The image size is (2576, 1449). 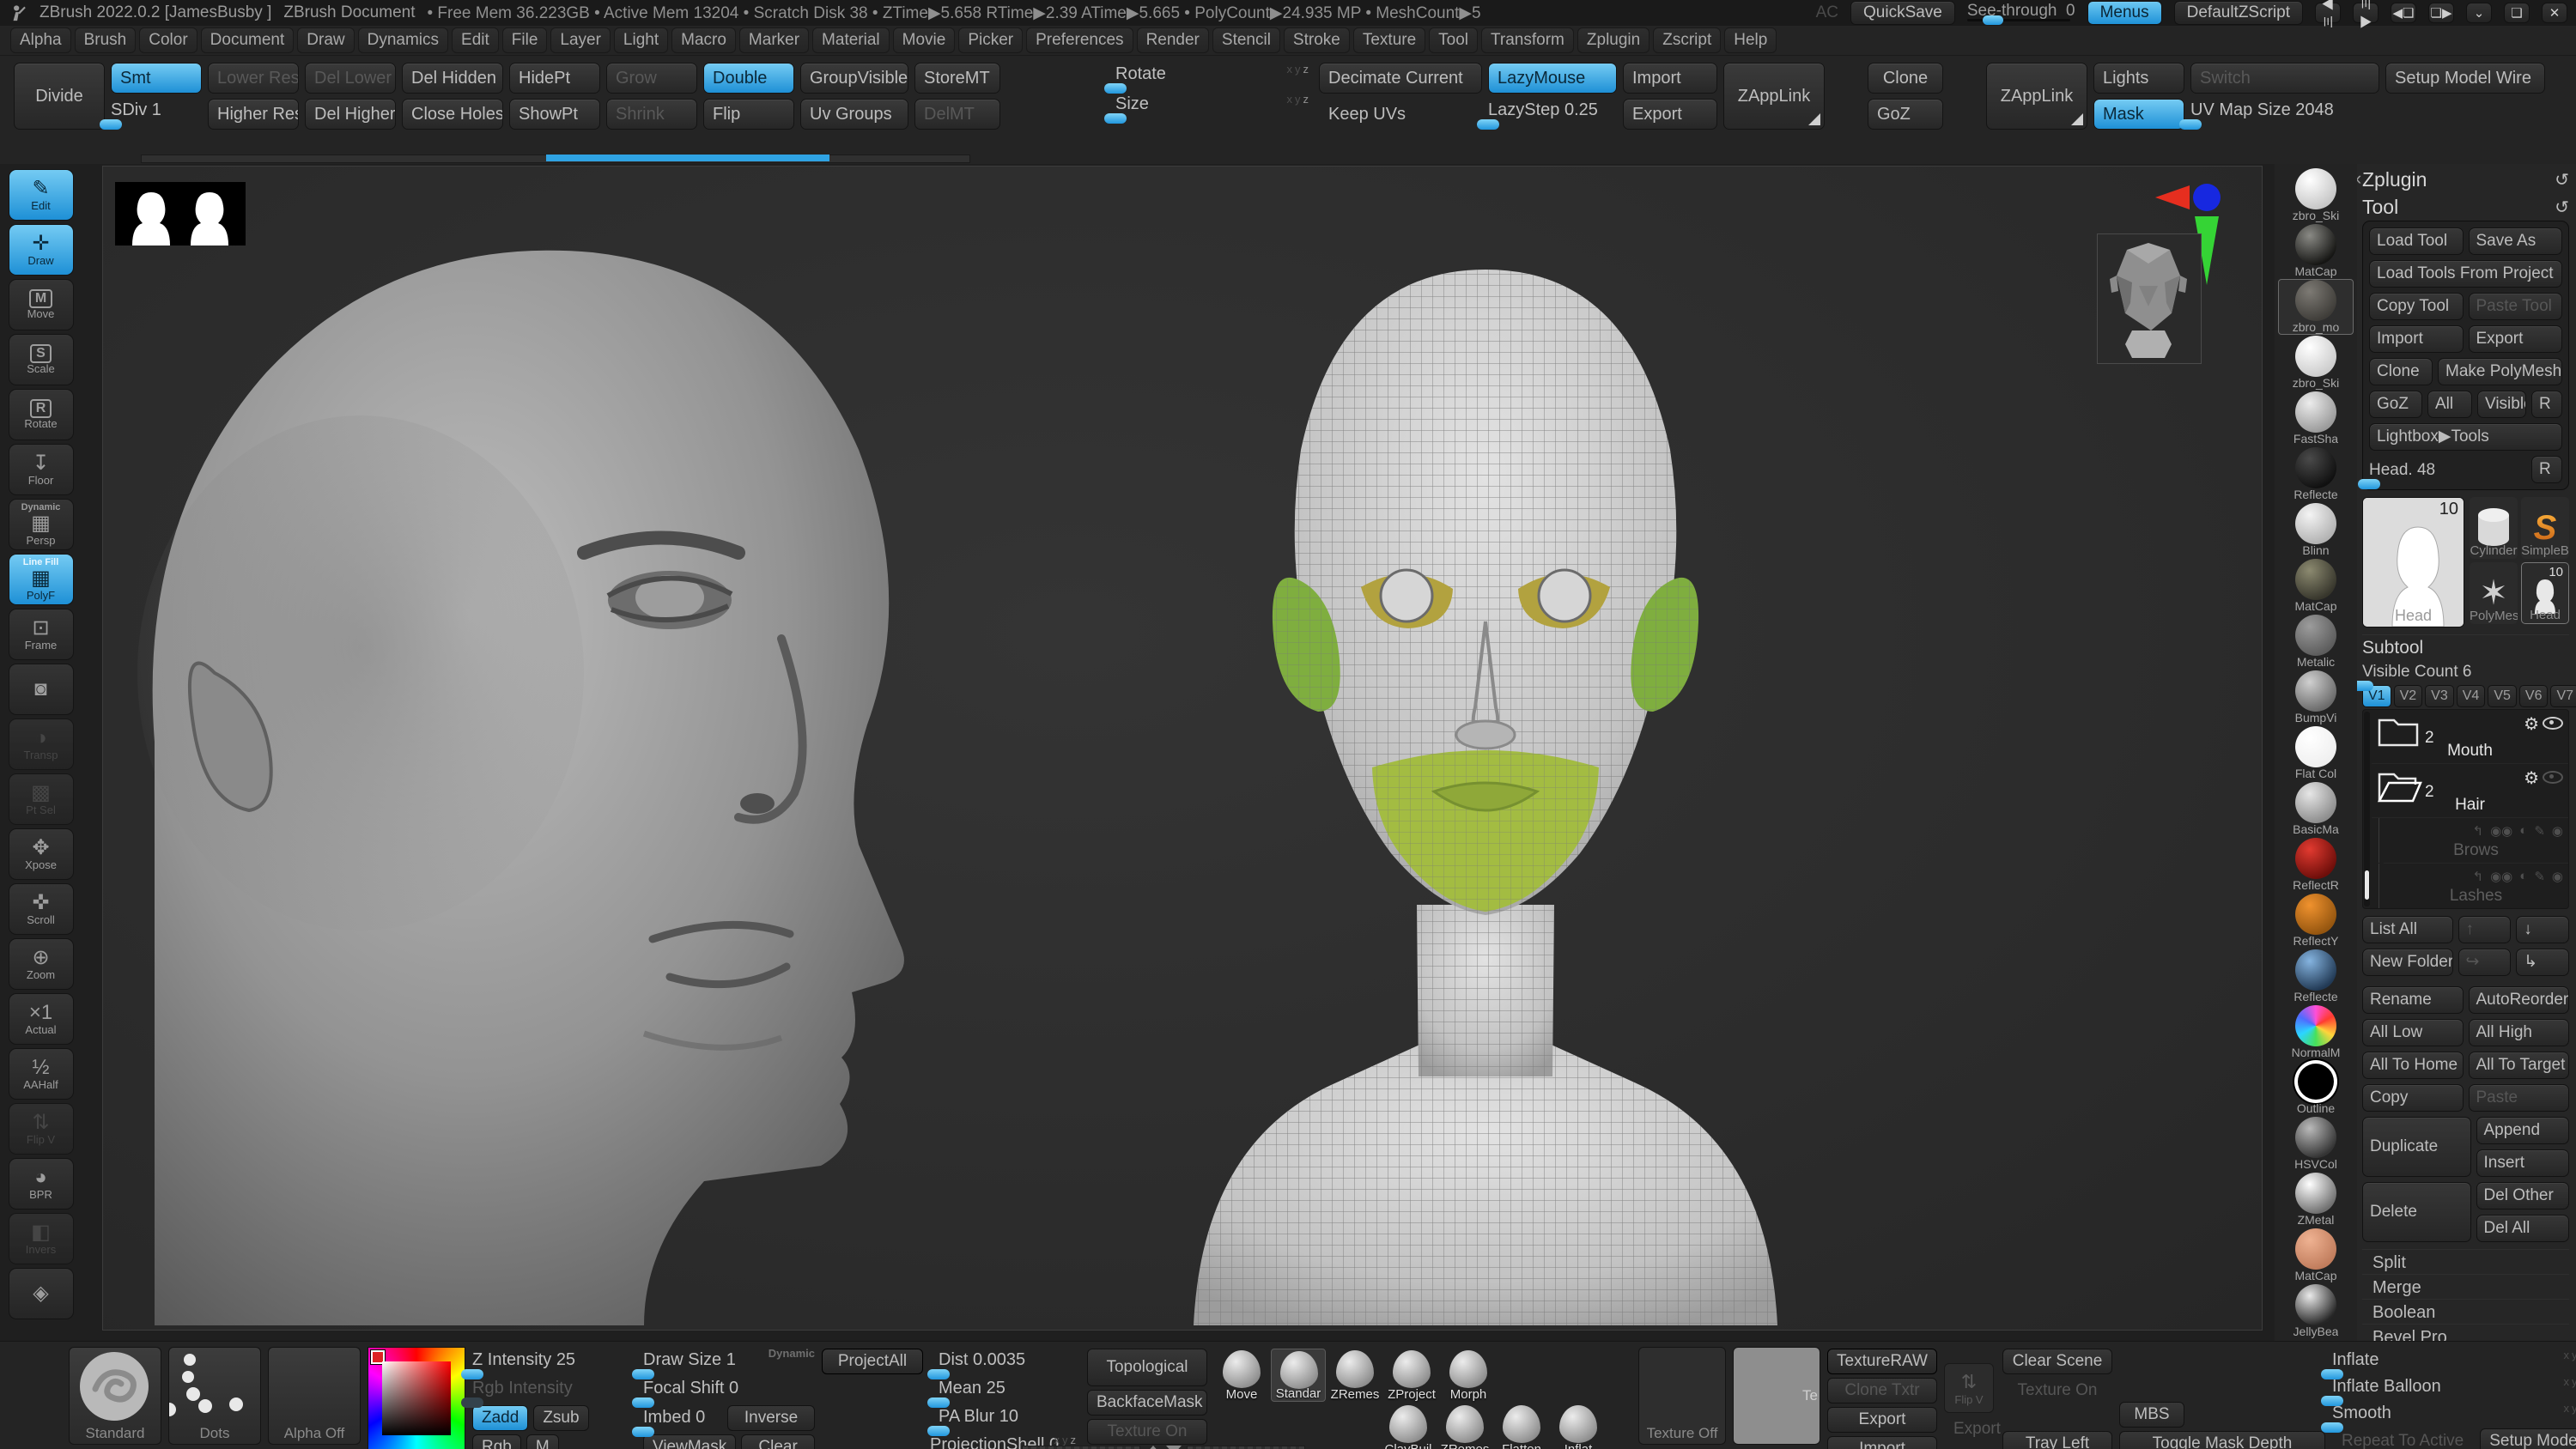 I want to click on inflate-balloon-slider: xyz Inflate Balloon, so click(x=2449, y=1390).